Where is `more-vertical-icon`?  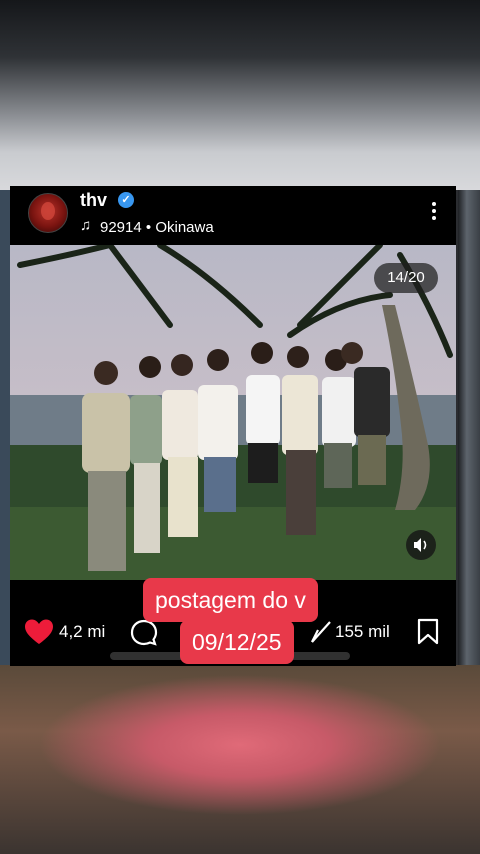 more-vertical-icon is located at coordinates (434, 212).